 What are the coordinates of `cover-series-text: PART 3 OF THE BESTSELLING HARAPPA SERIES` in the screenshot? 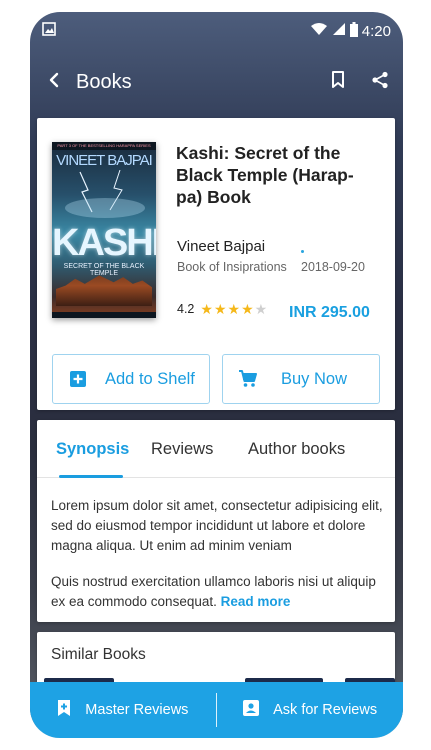 It's located at (104, 146).